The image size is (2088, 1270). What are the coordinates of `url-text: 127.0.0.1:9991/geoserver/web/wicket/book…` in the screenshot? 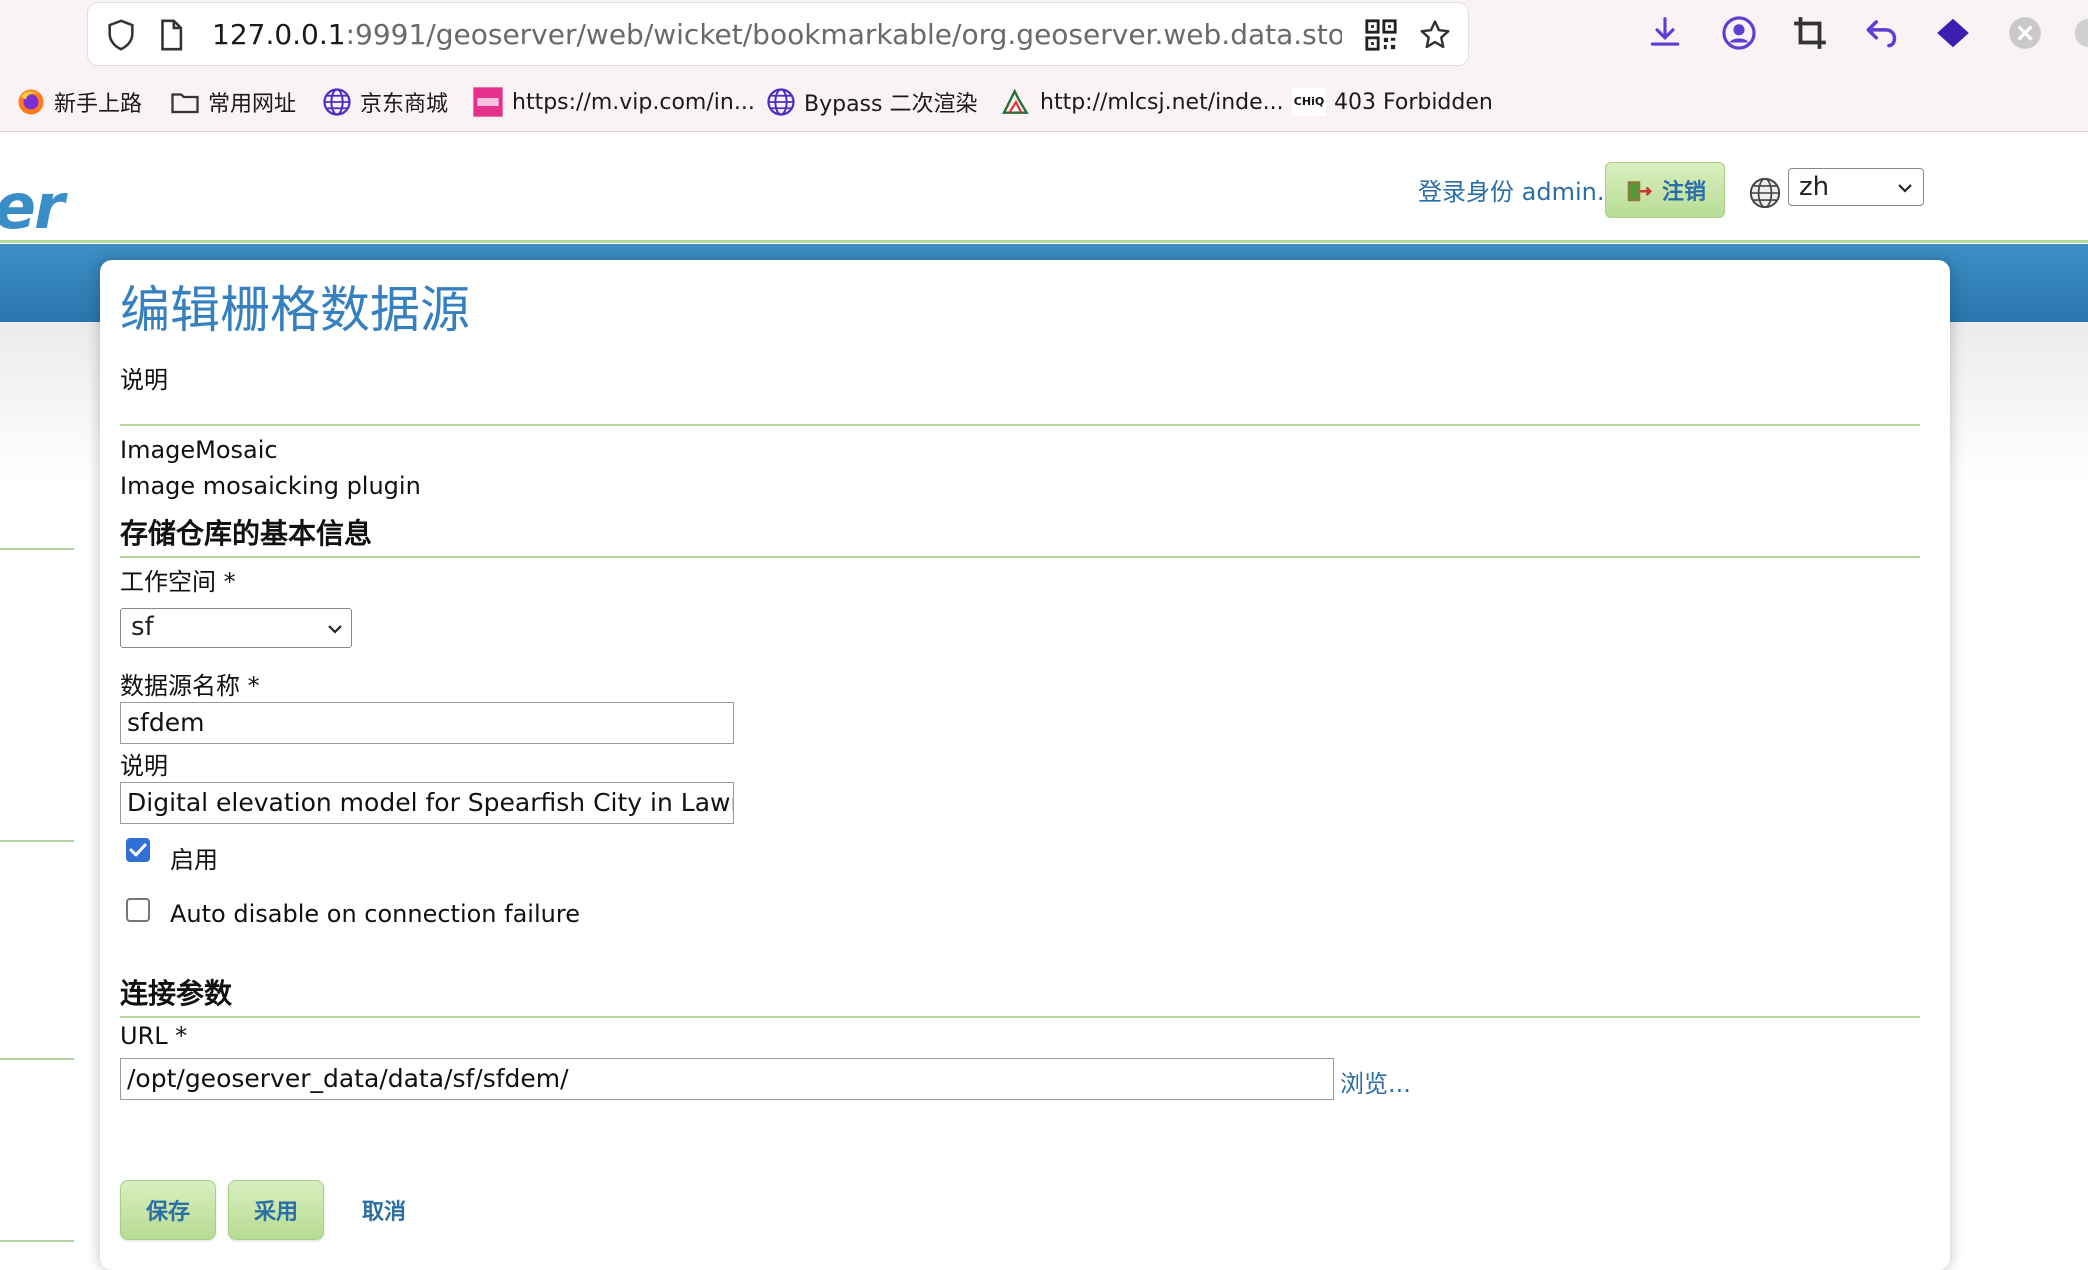 It's located at (777, 35).